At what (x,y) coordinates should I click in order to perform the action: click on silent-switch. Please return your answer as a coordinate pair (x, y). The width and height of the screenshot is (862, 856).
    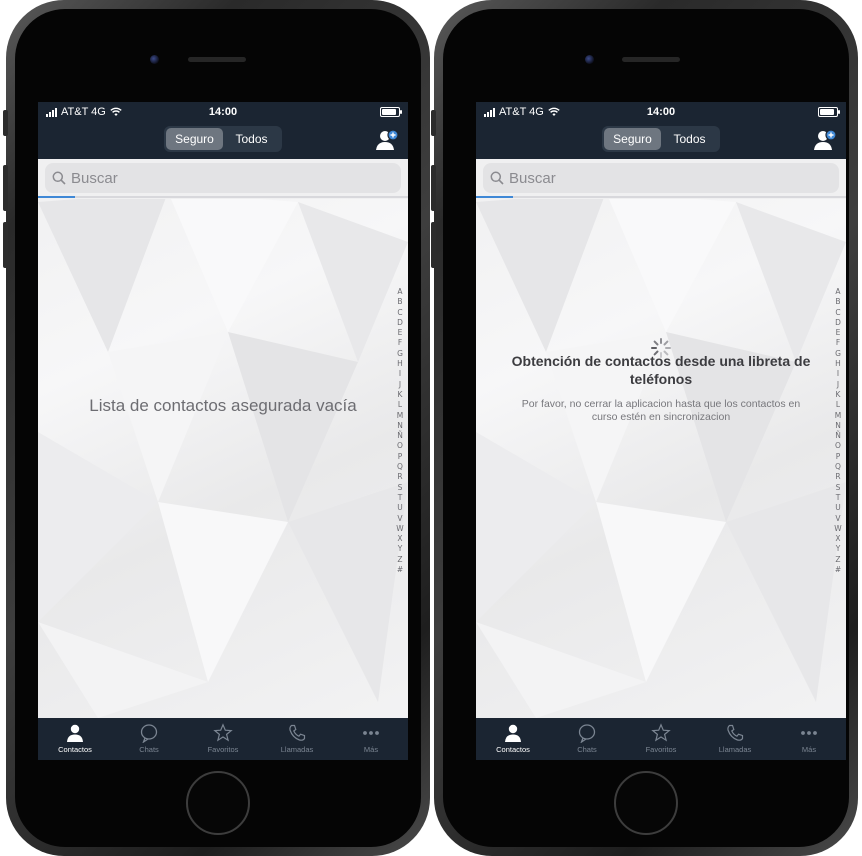
    Looking at the image, I should click on (5, 123).